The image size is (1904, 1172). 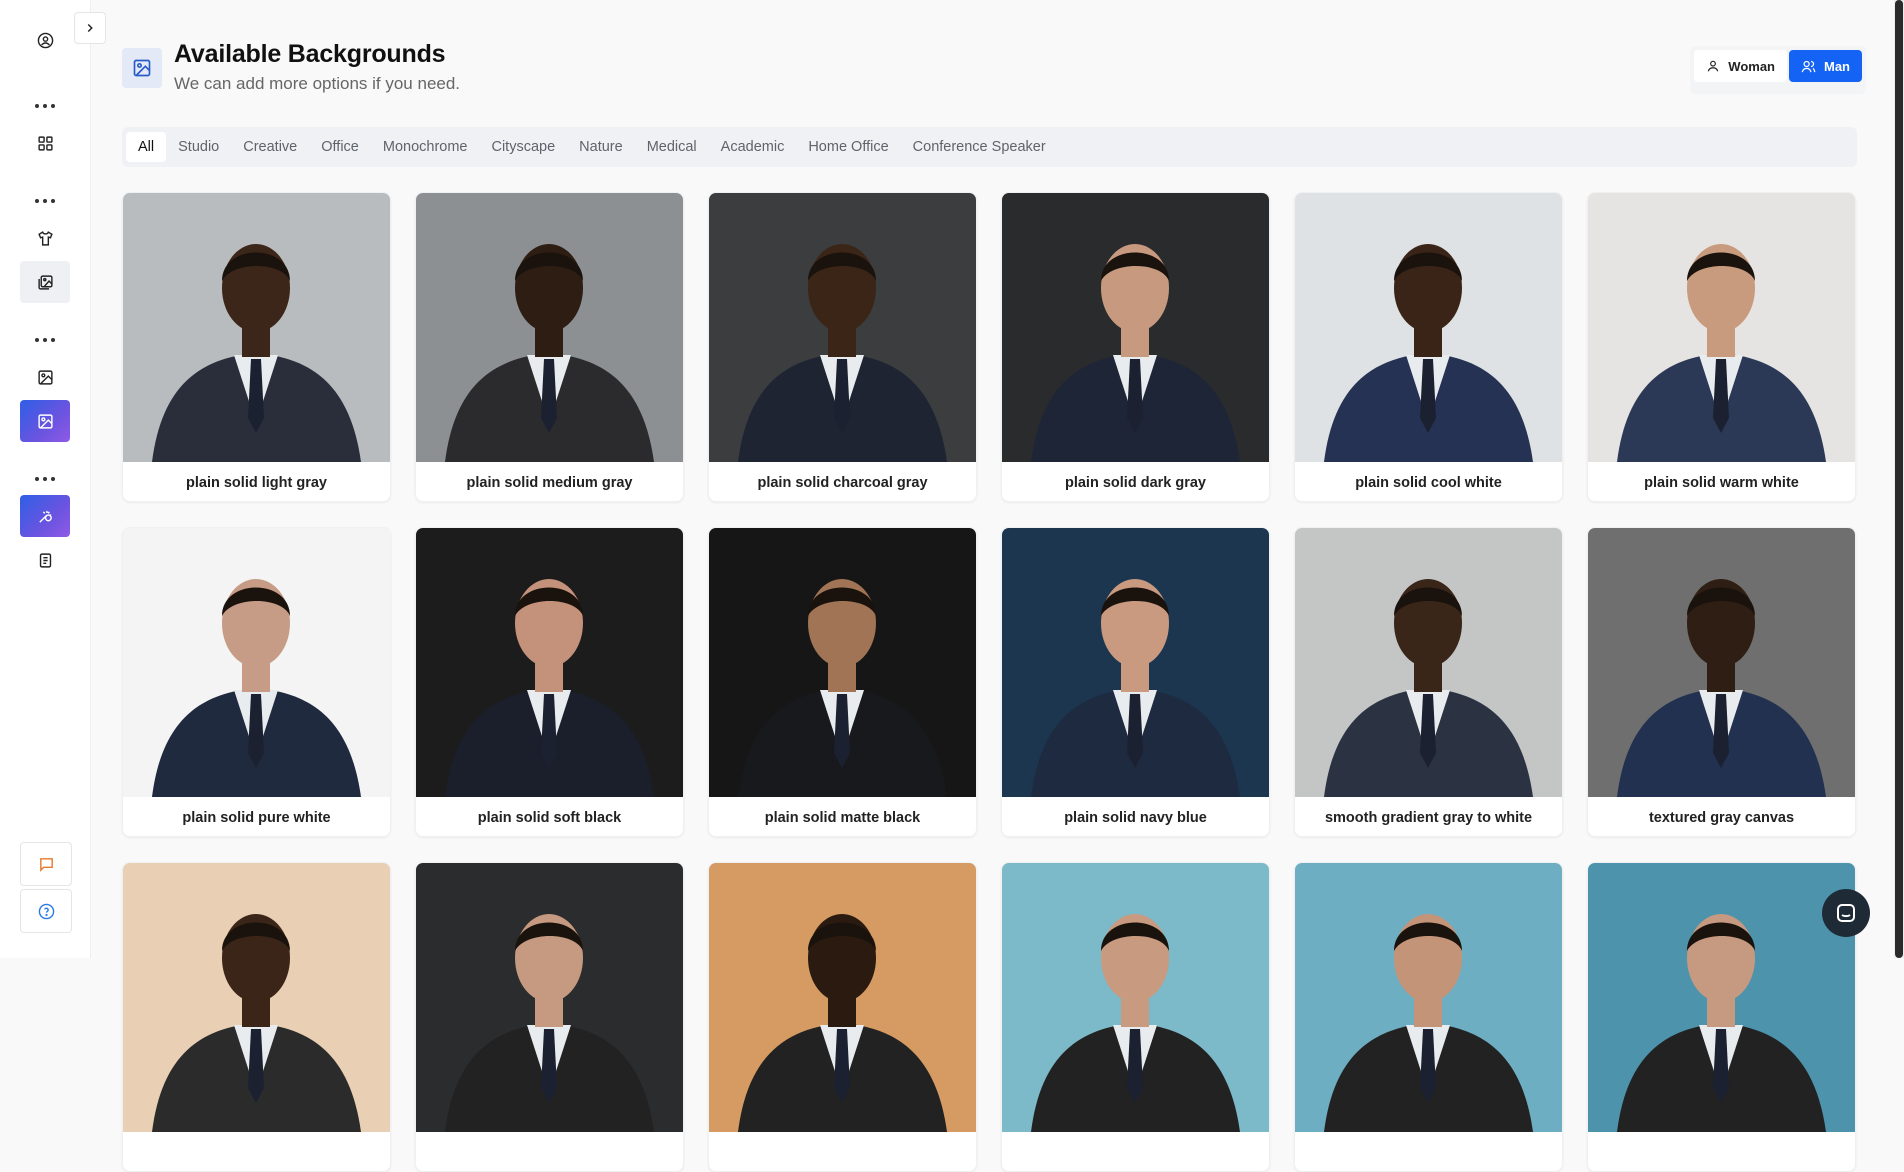 I want to click on tab-academic: Academic, so click(x=753, y=147).